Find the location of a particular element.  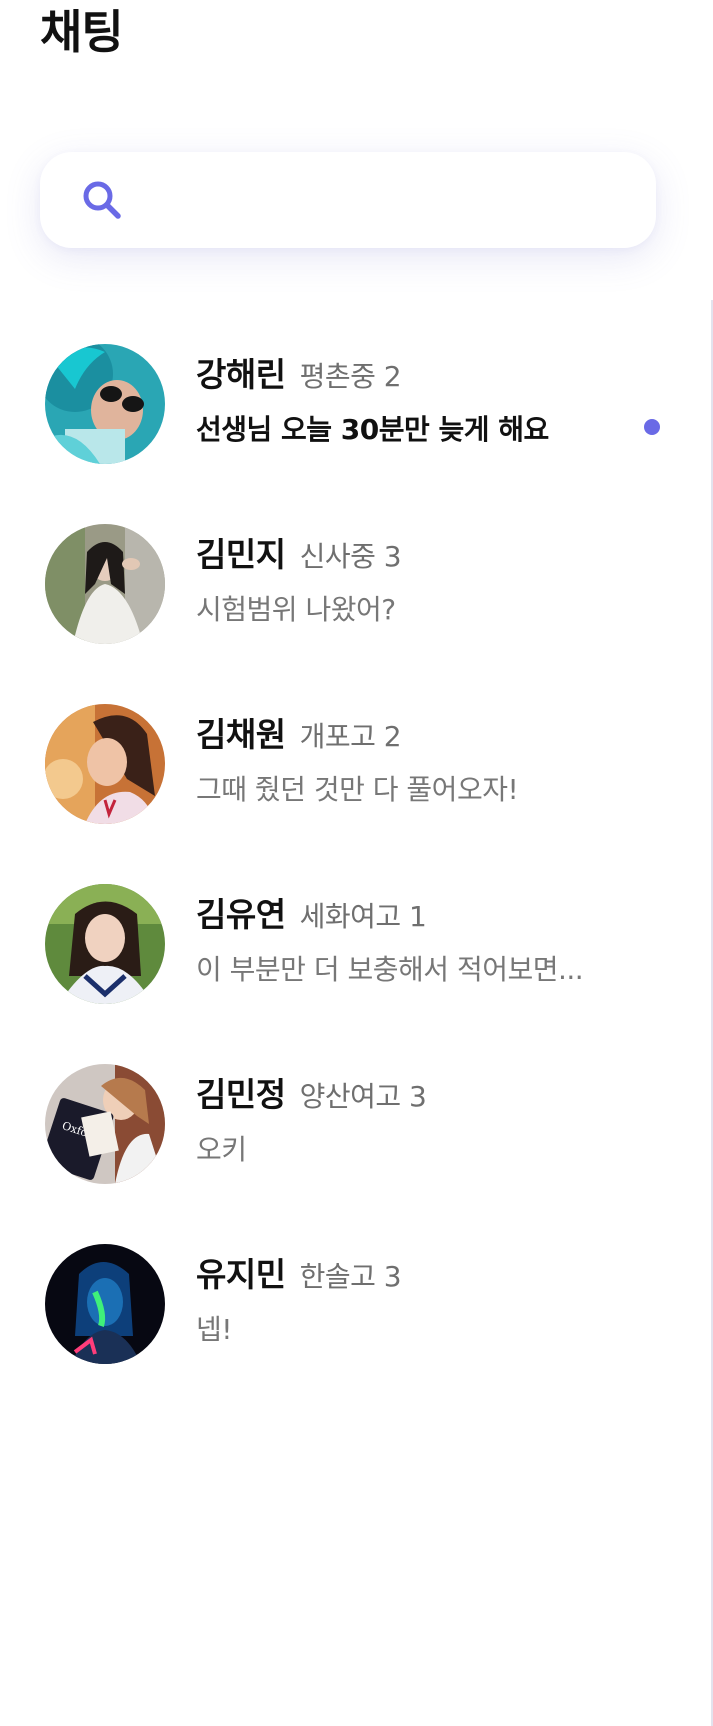

chat-item-yu-jimin: 유지민 한솔고 3 넵! is located at coordinates (350, 1315).